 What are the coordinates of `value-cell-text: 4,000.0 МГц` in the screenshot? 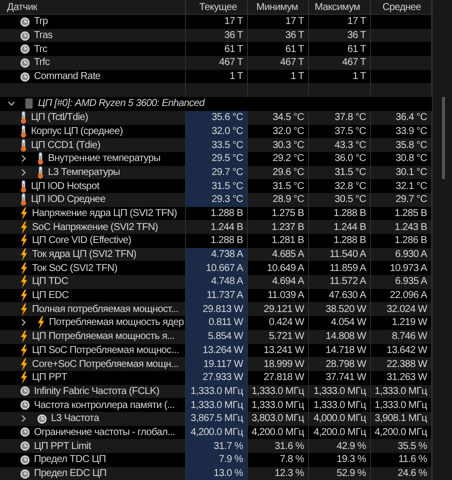 It's located at (340, 419).